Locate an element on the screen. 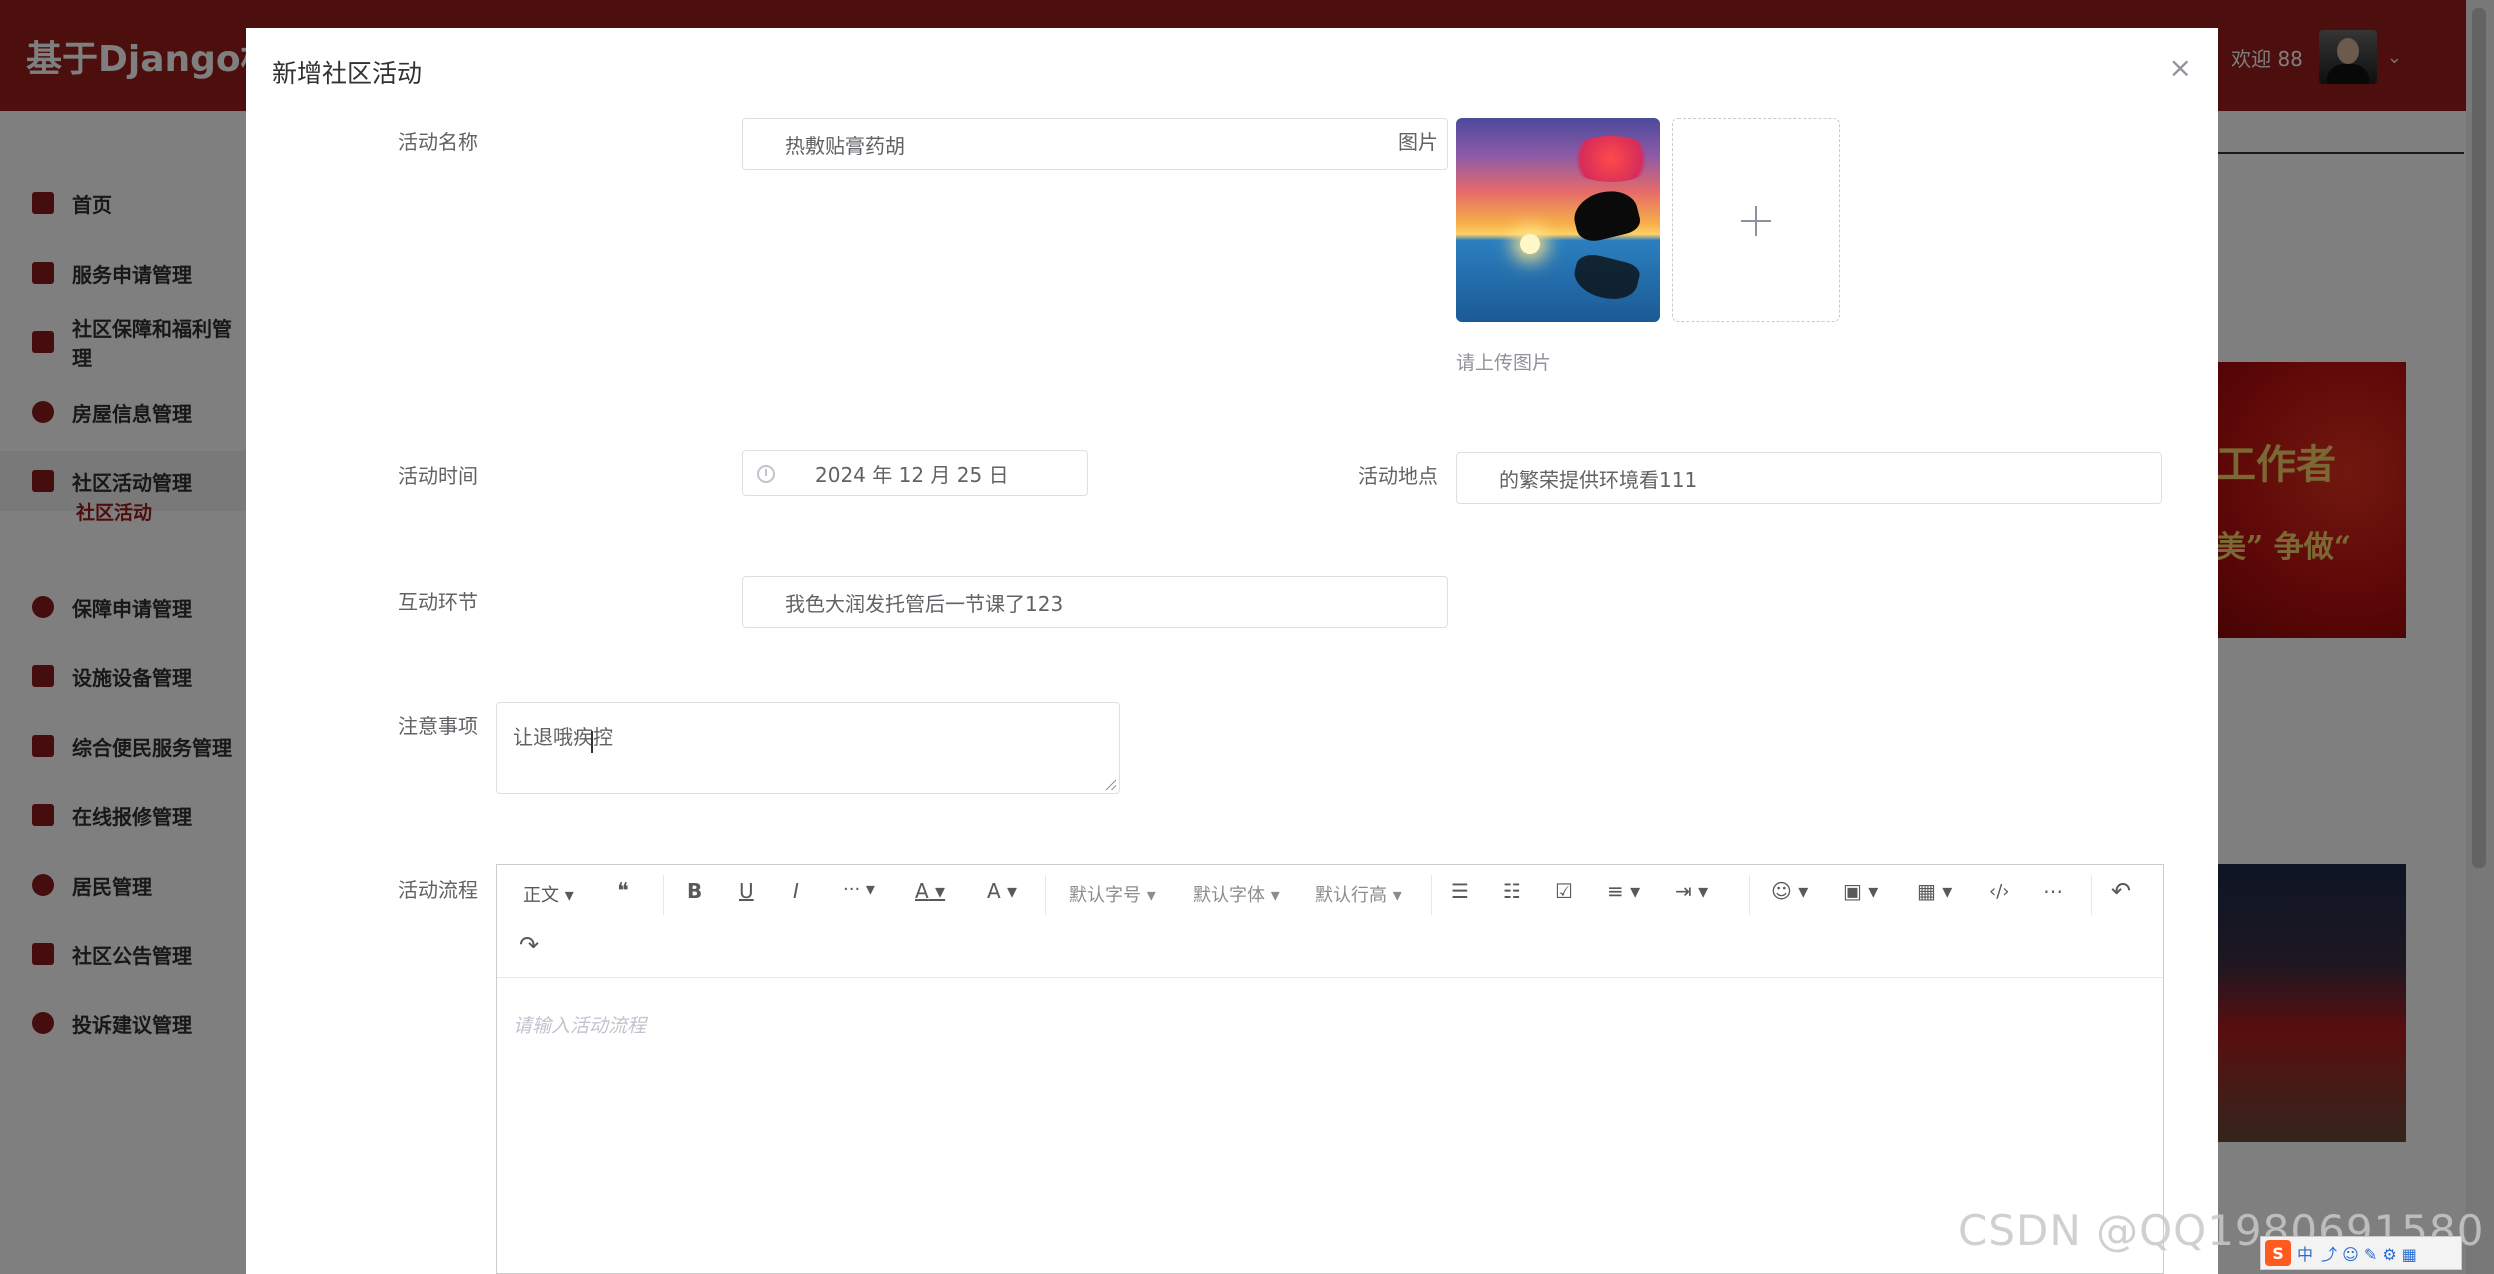 This screenshot has width=2494, height=1274. upload-hint: 请上传图片 is located at coordinates (1504, 363).